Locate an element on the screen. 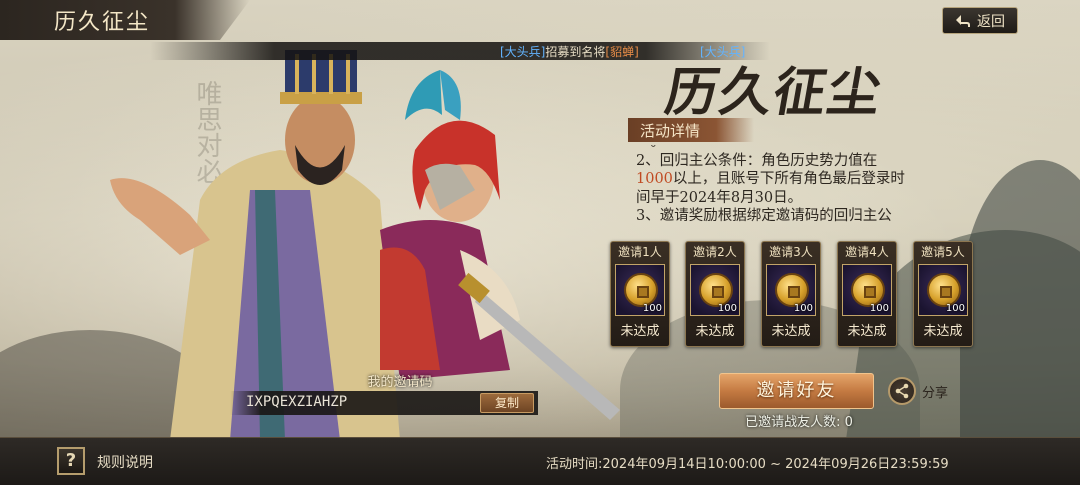  reward-card: 邀请1人 100 未达成 is located at coordinates (640, 294).